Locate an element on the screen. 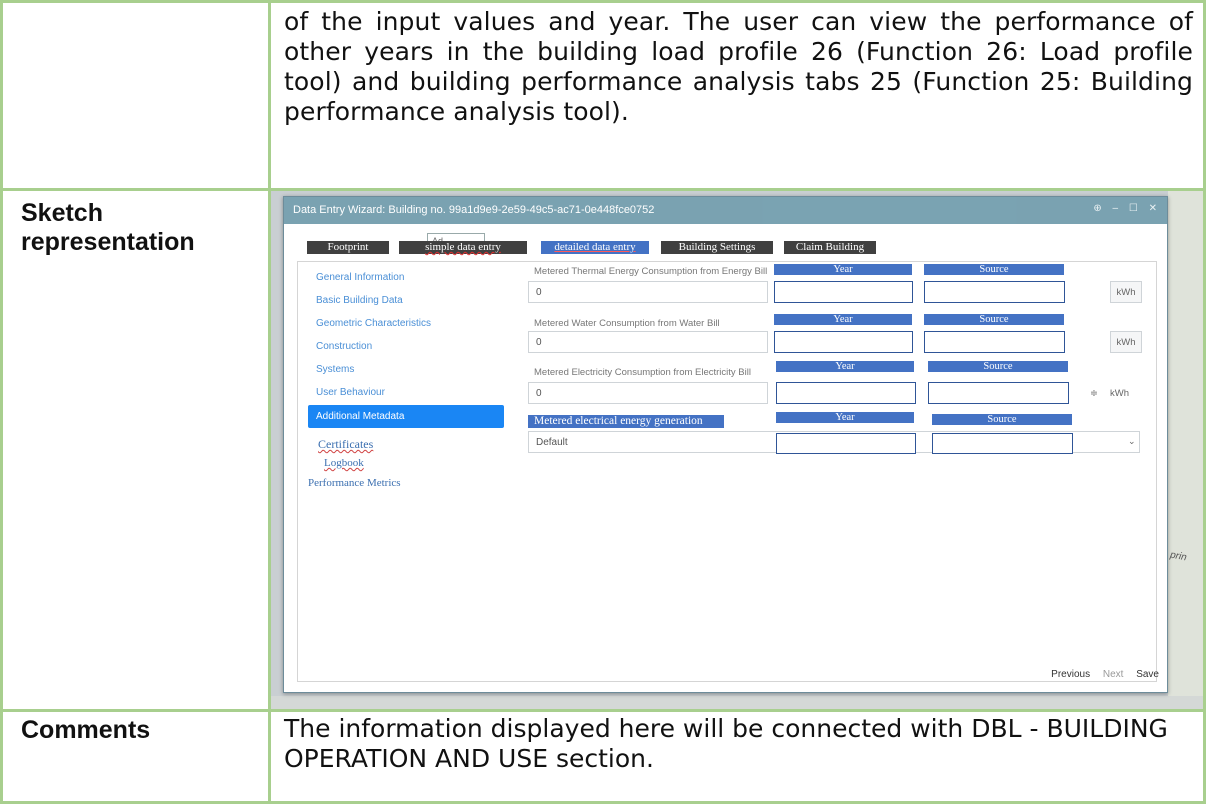 This screenshot has height=804, width=1206. water-consumption-input: 0 is located at coordinates (648, 342).